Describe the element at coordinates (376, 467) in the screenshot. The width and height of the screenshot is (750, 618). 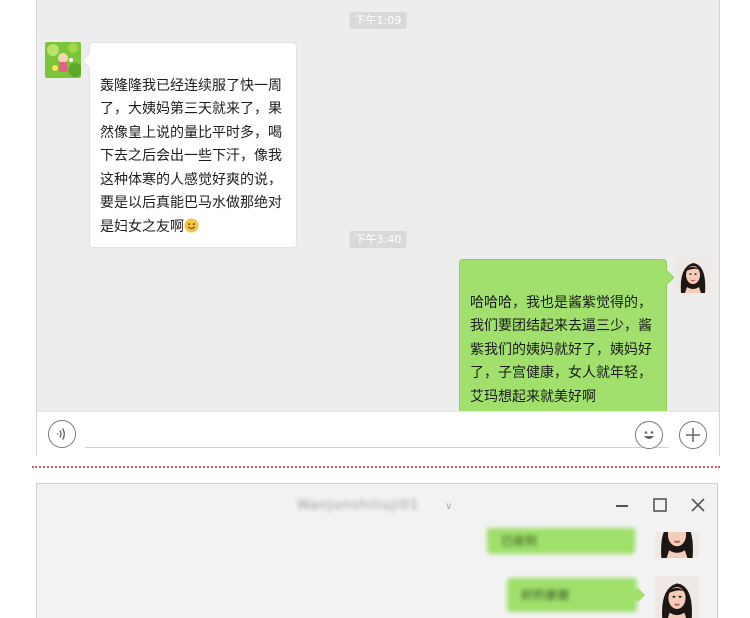
I see `dotted-separator` at that location.